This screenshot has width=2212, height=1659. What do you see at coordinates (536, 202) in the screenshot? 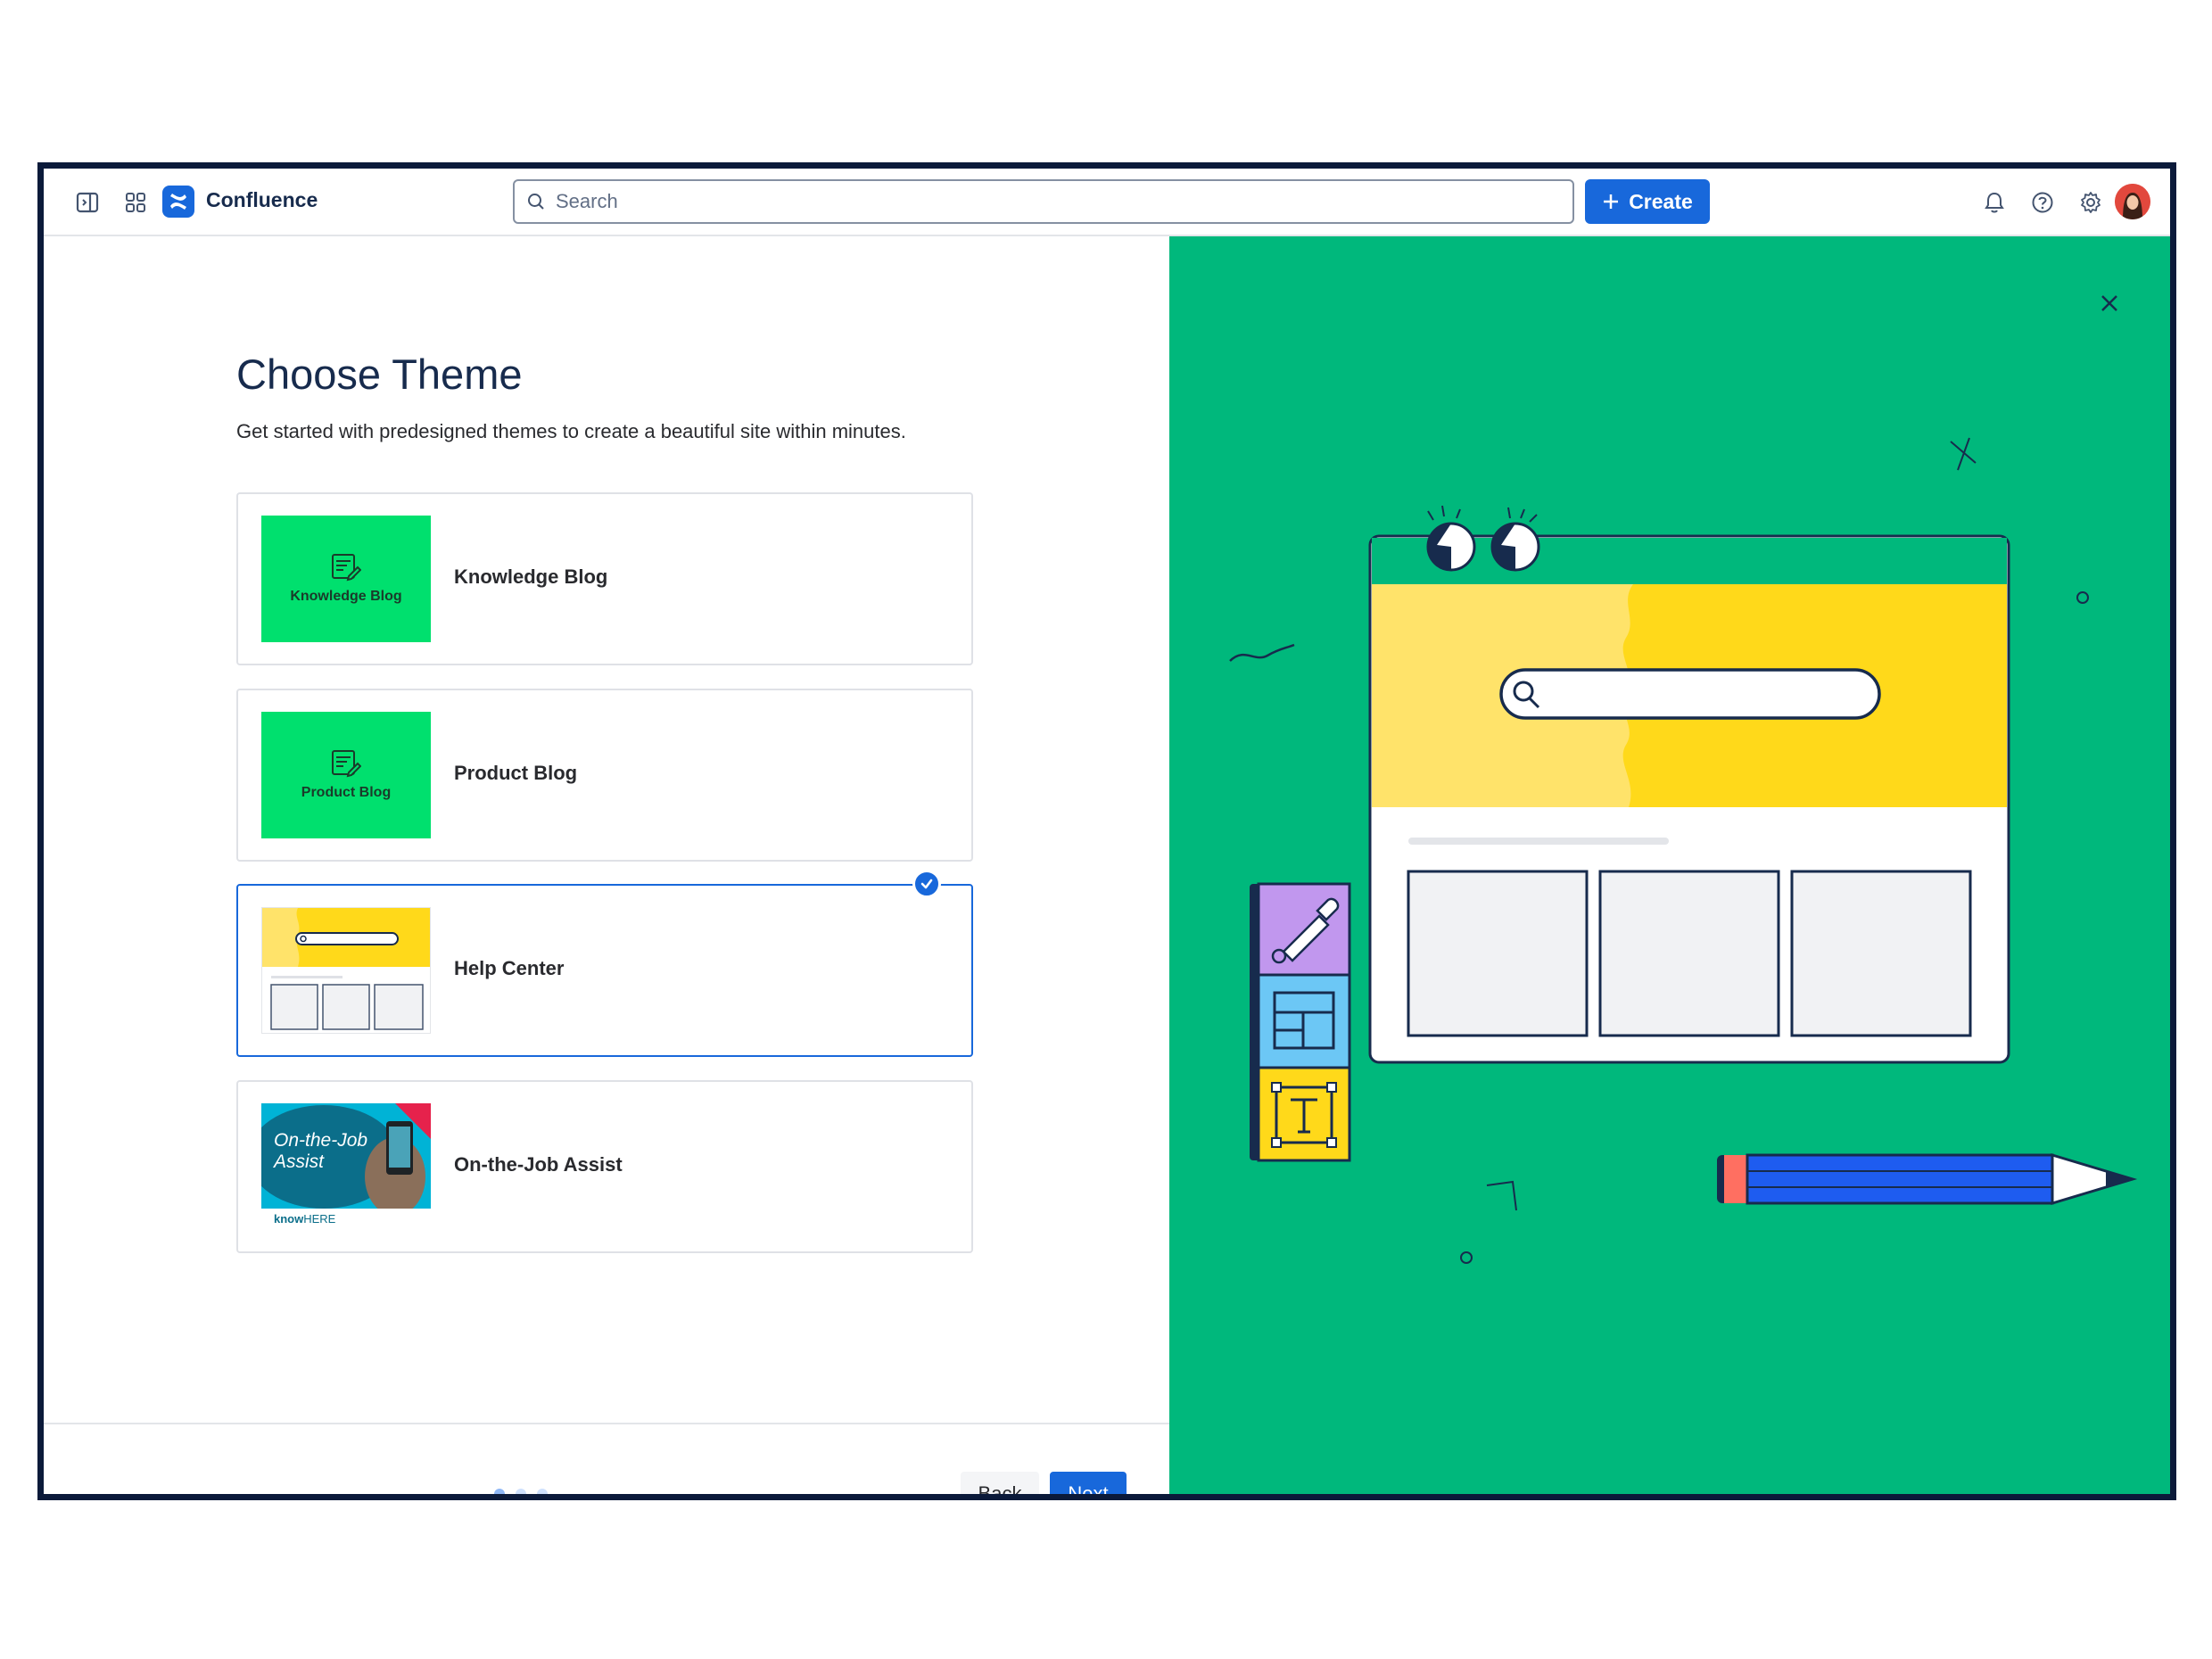
I see `search-icon` at bounding box center [536, 202].